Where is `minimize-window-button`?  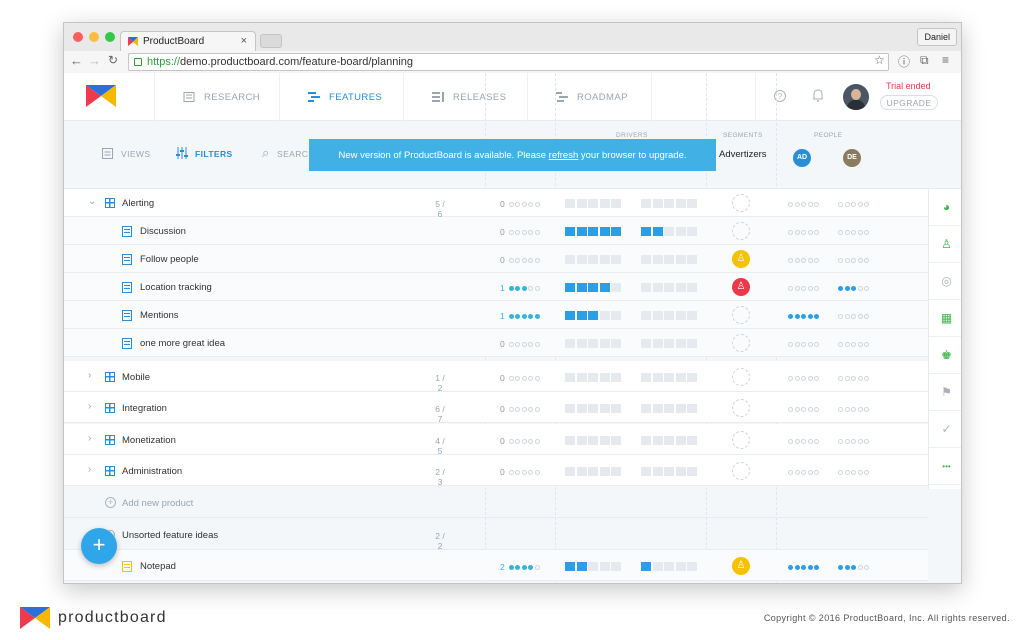
minimize-window-button is located at coordinates (94, 37).